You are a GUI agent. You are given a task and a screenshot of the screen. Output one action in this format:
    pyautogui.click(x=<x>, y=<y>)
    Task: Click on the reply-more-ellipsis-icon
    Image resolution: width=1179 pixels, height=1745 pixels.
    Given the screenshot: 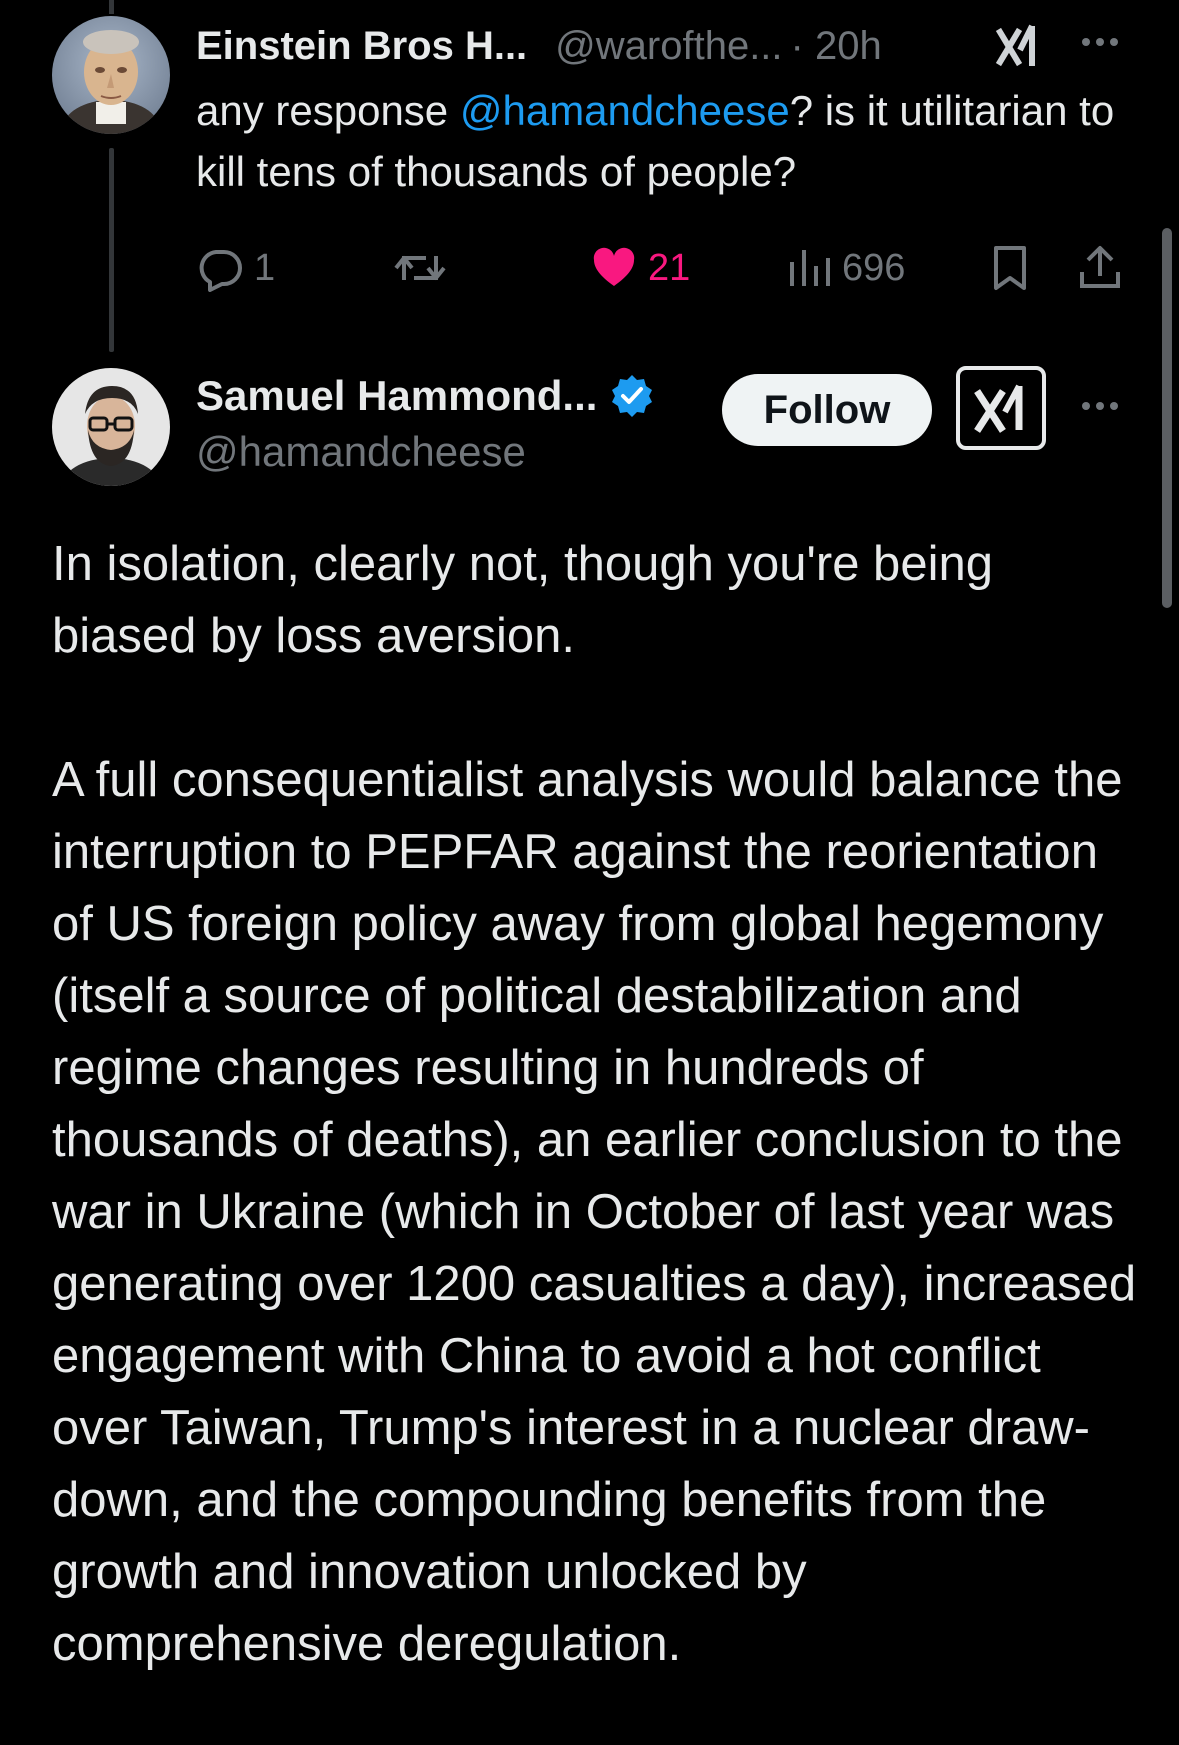 What is the action you would take?
    pyautogui.click(x=1100, y=47)
    